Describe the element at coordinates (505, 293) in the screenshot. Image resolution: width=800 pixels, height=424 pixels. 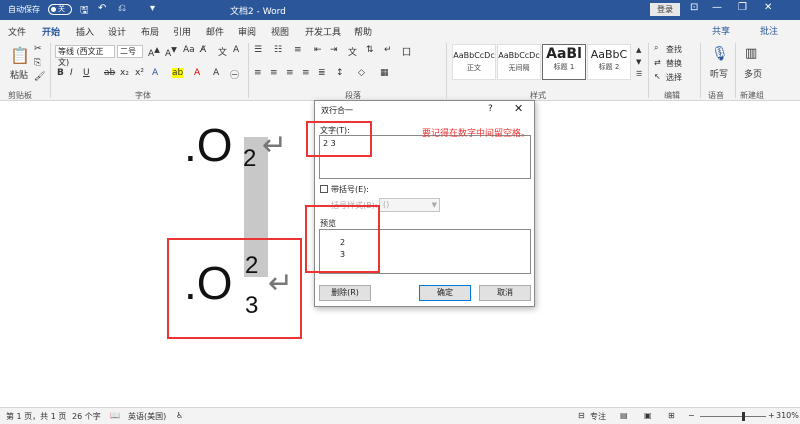
I see `cancel-button: 取消` at that location.